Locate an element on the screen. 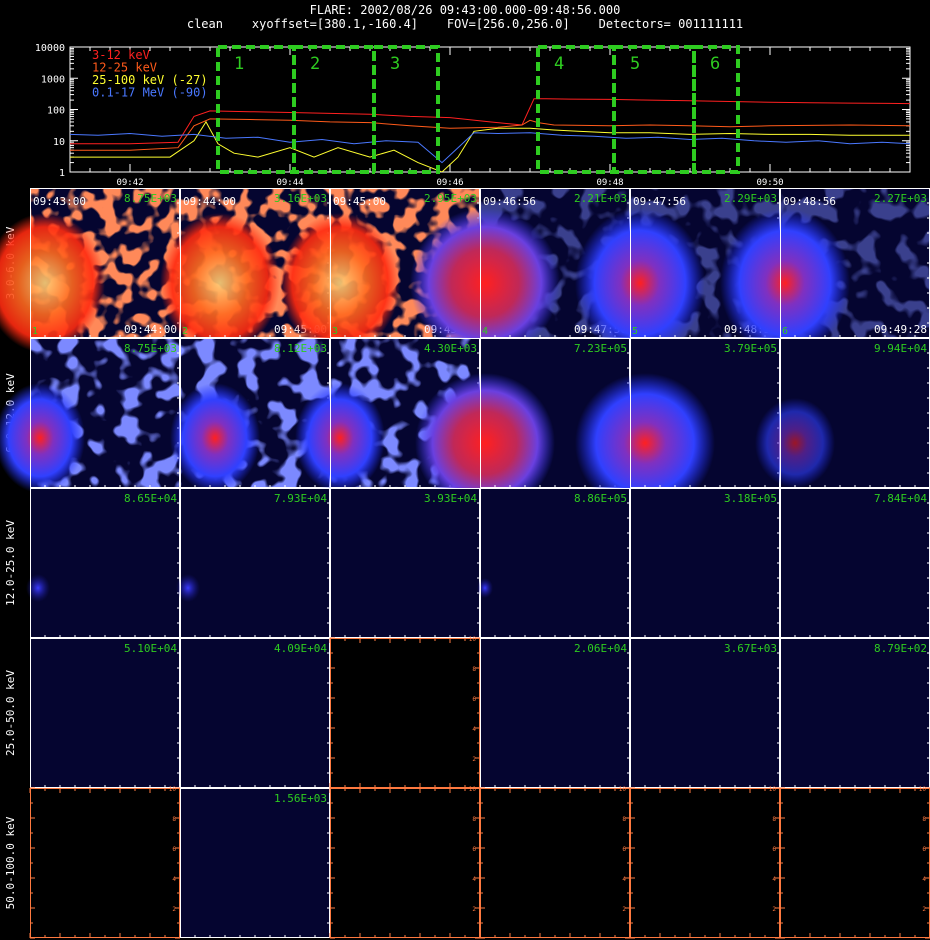 The width and height of the screenshot is (930, 940). image-cell: 8.79E+02 is located at coordinates (855, 713).